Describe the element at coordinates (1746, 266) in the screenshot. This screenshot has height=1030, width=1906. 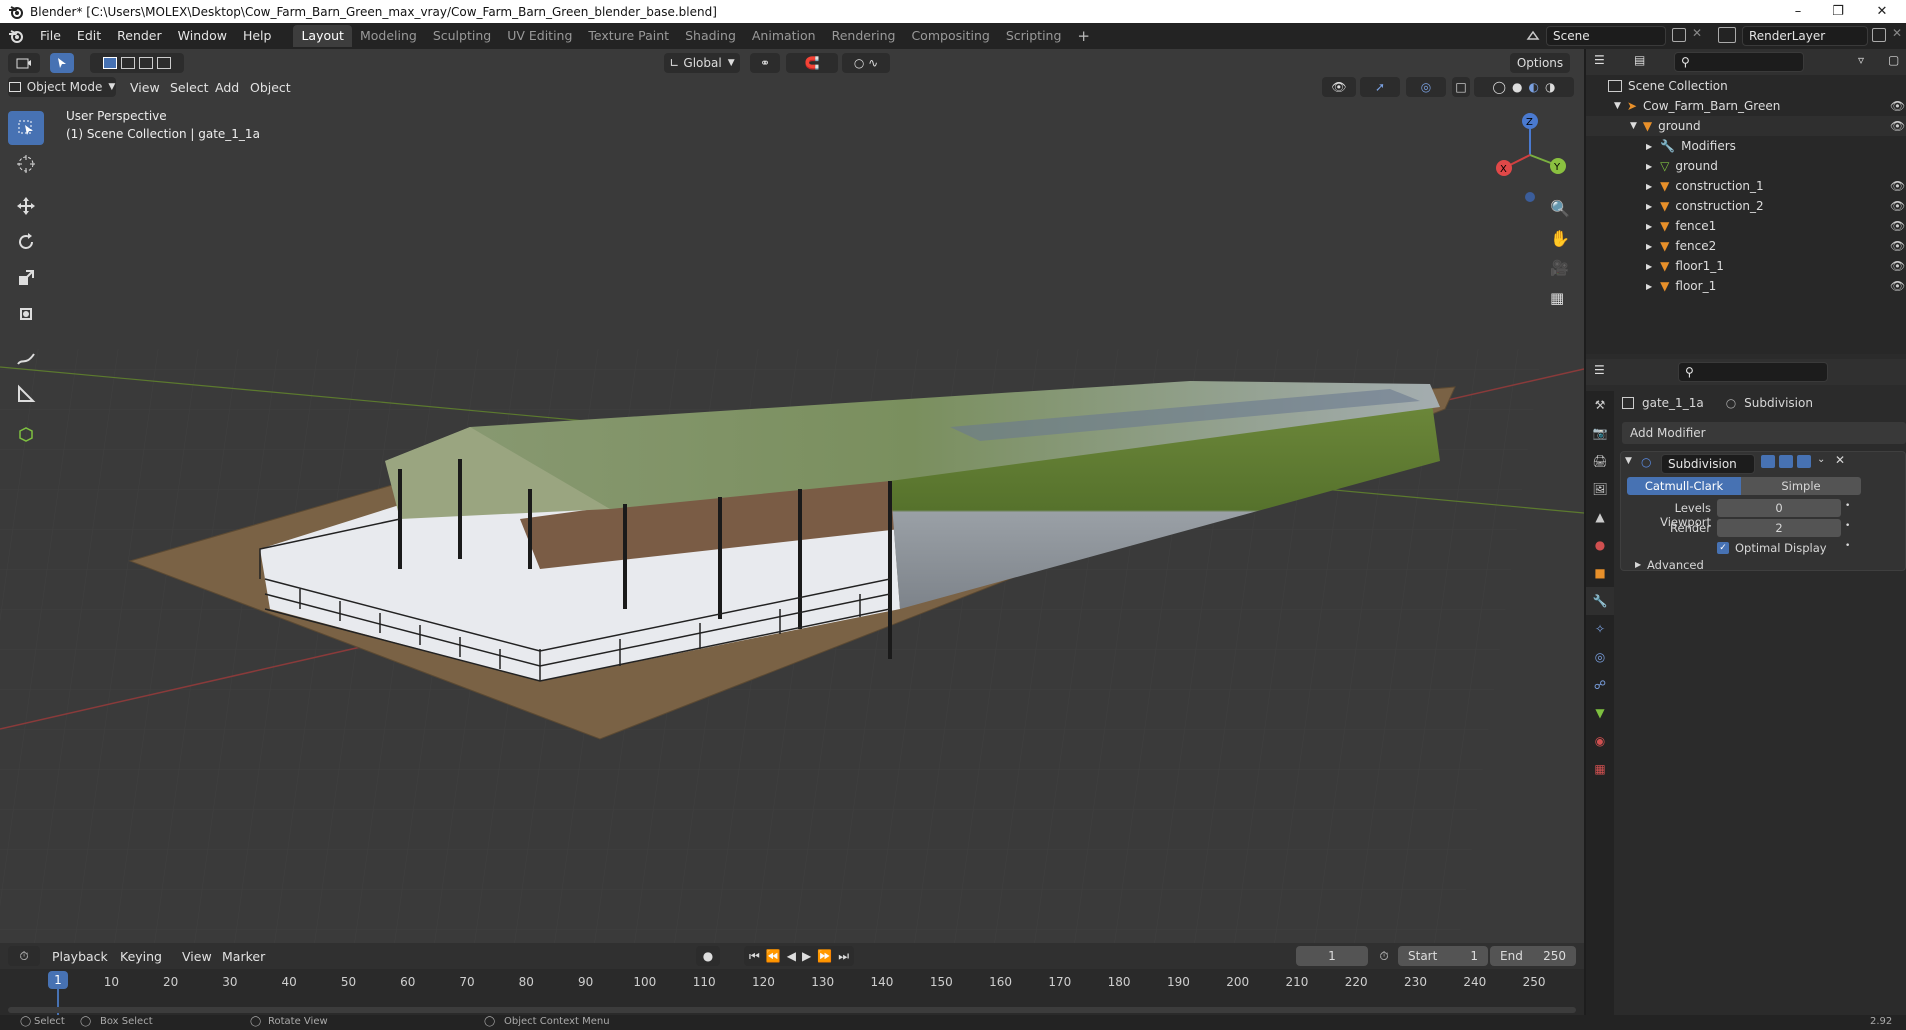
I see `outliner-row-floor1-1: ▶ ▼ floor1_1 👁` at that location.